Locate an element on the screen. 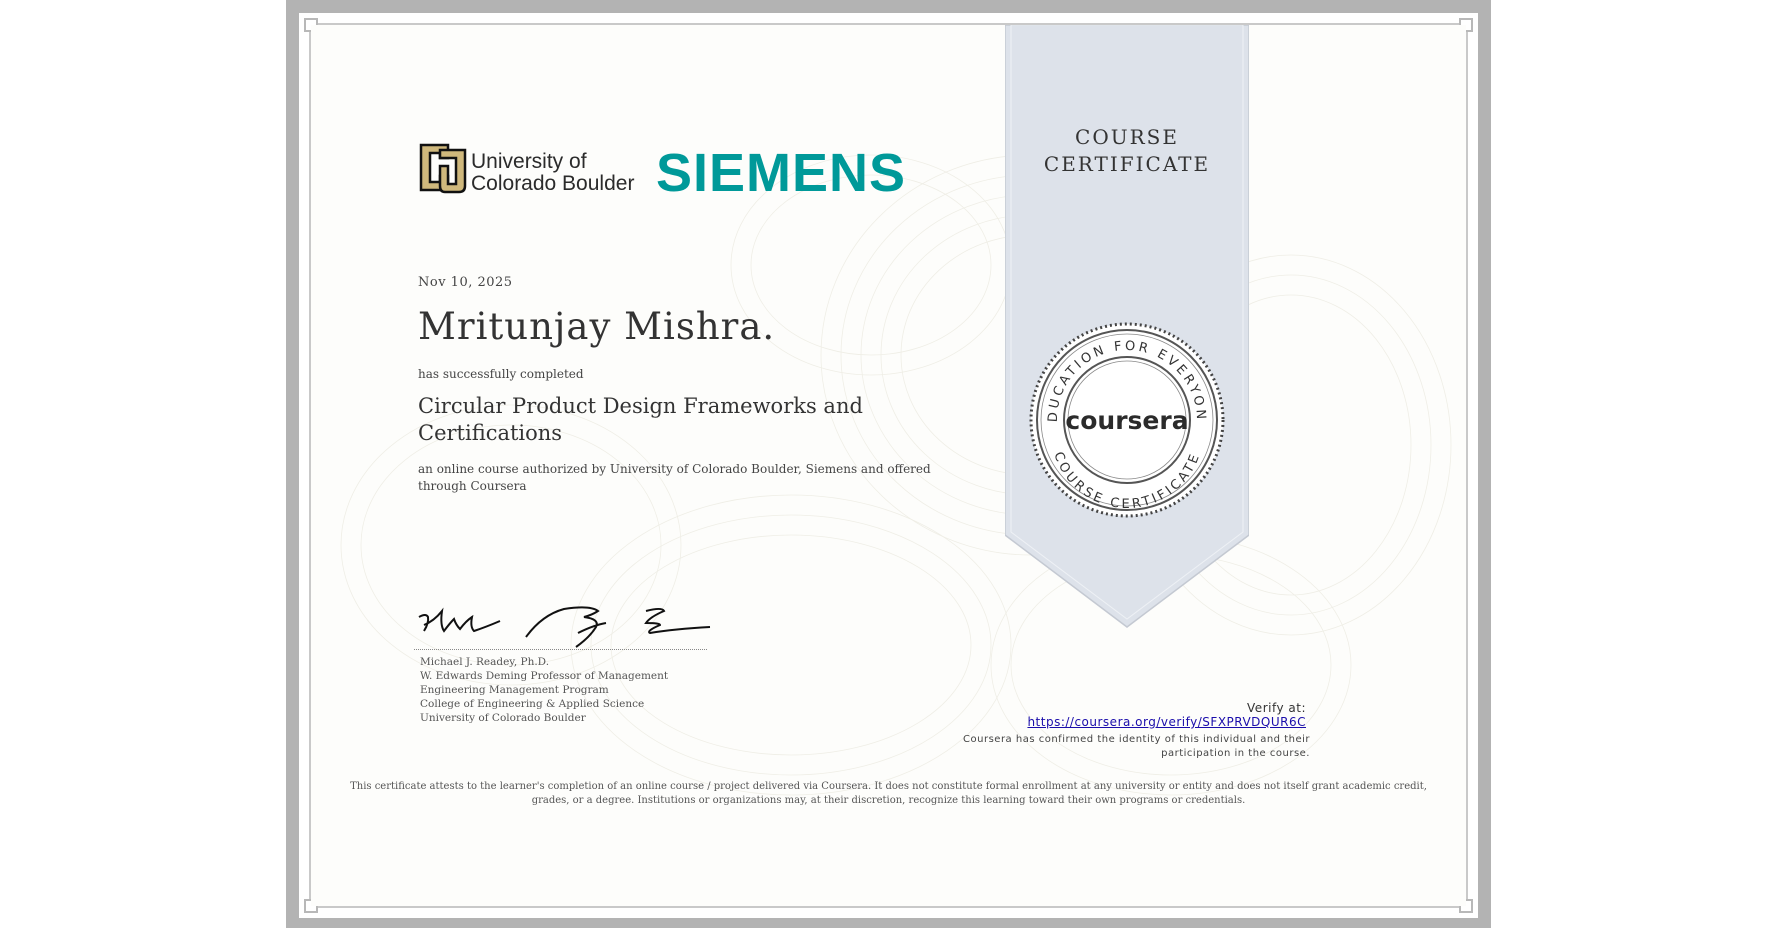  university-of-colorado-logo-icon is located at coordinates (443, 168).